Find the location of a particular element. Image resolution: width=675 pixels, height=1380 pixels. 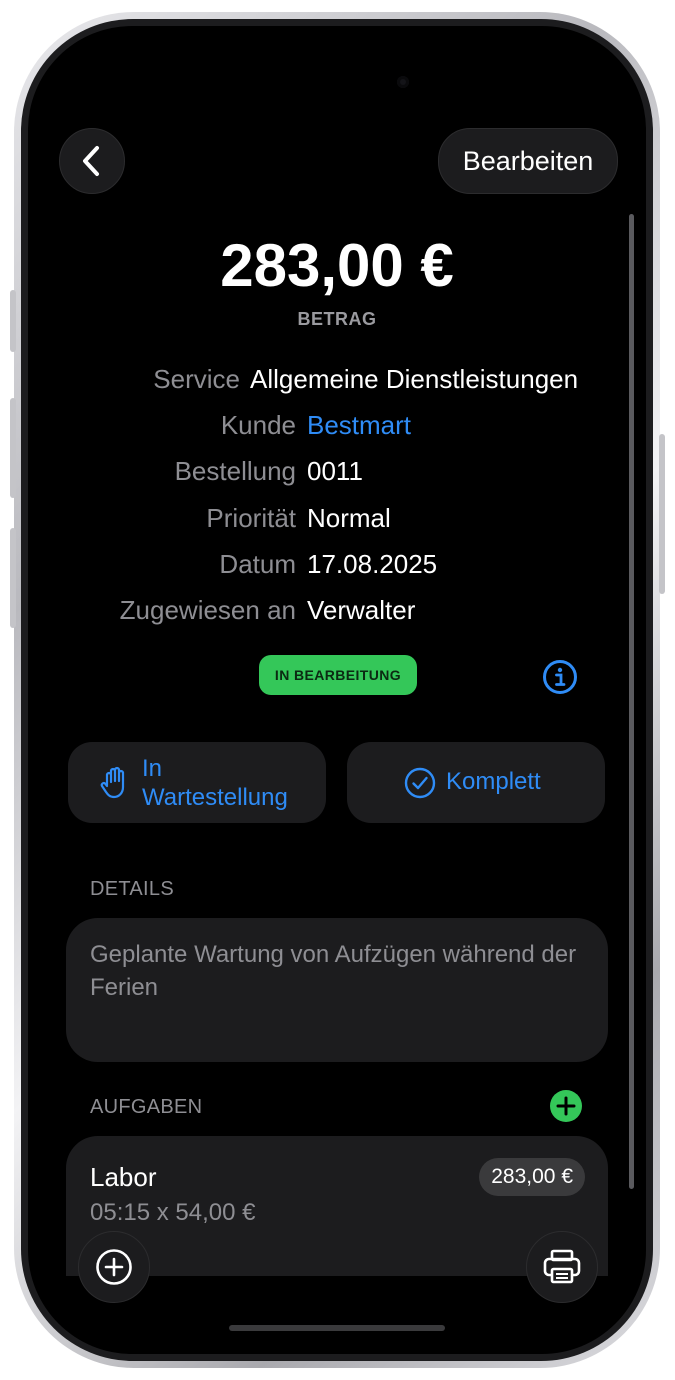

date-value: 17.08.2025 is located at coordinates (372, 564).